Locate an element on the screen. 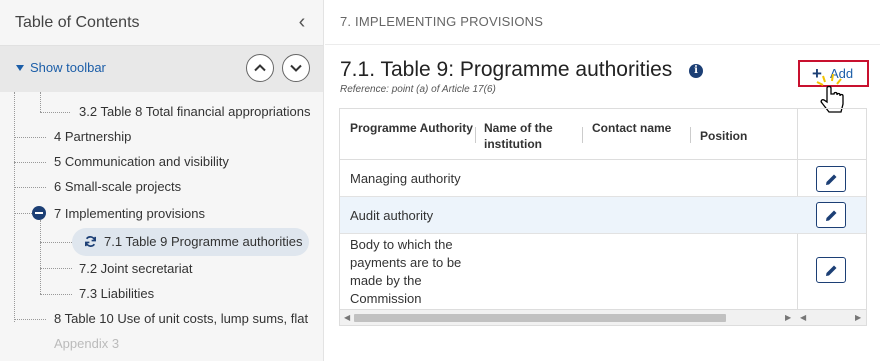 This screenshot has width=880, height=361. info-icon: i is located at coordinates (696, 71).